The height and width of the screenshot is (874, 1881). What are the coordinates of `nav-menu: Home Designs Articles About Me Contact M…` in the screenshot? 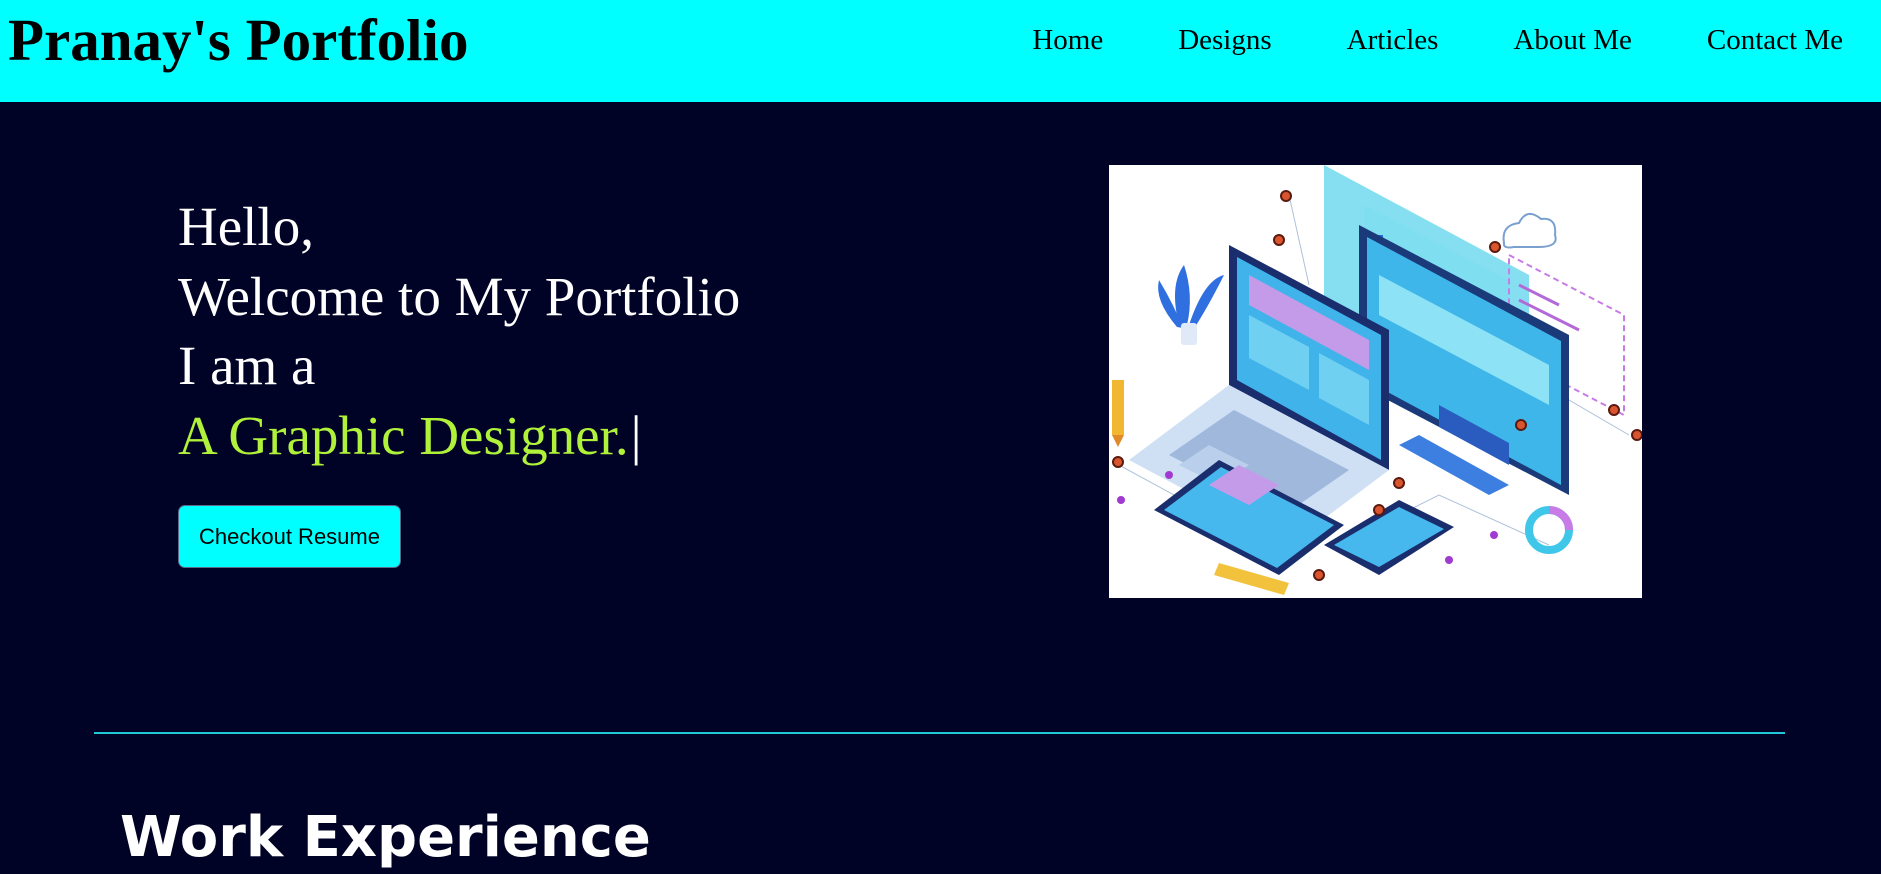 It's located at (1437, 40).